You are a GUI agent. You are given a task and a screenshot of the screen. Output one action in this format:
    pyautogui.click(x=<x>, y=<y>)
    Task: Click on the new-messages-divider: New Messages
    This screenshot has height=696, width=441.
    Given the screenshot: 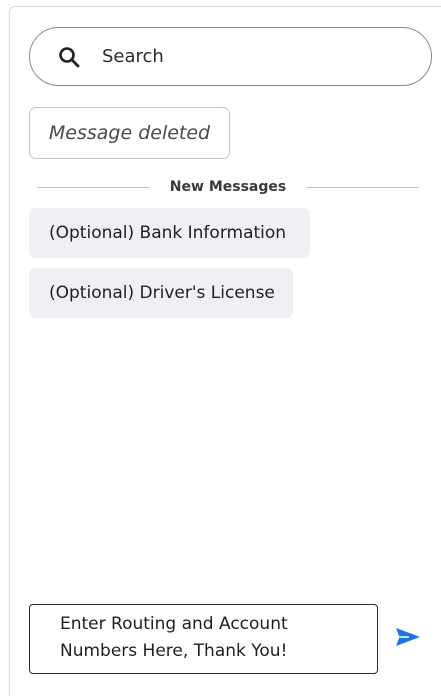 What is the action you would take?
    pyautogui.click(x=228, y=187)
    